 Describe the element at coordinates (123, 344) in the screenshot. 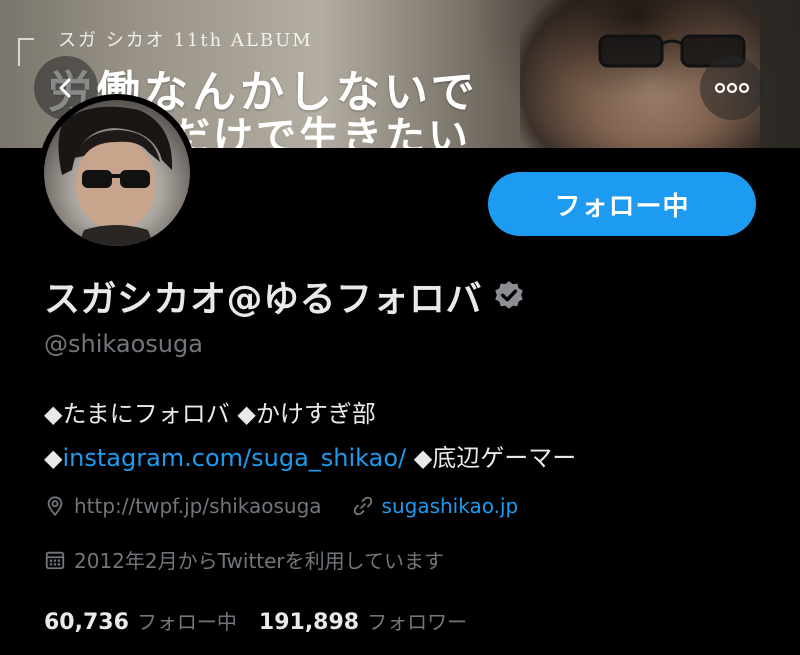

I see `user-handle: @shikaosuga` at that location.